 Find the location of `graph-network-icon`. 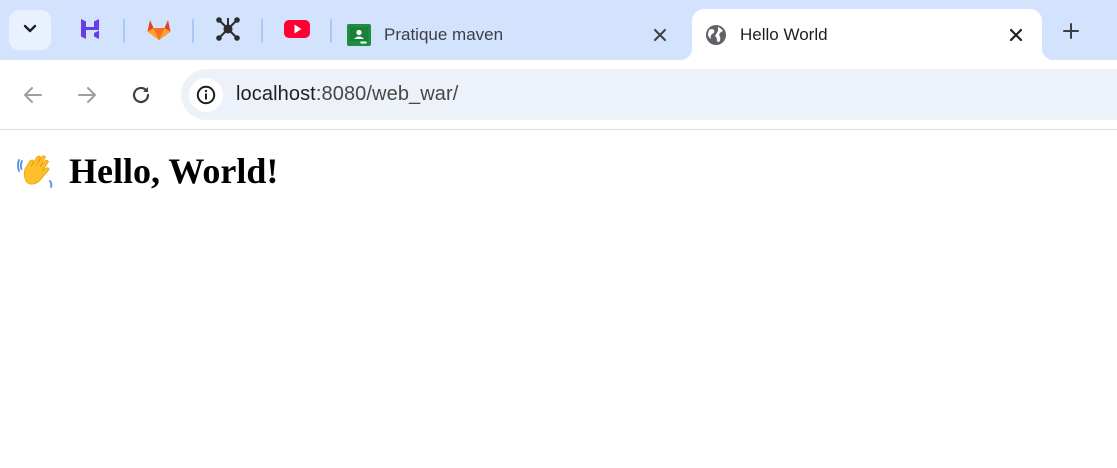

graph-network-icon is located at coordinates (228, 31).